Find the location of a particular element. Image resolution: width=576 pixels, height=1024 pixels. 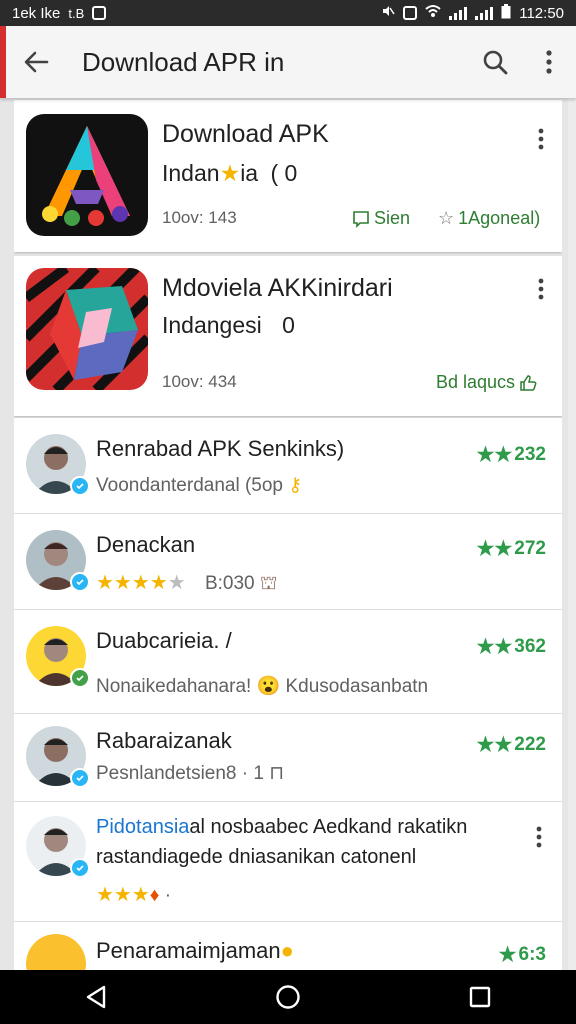

scrollbar is located at coordinates (572, 534).